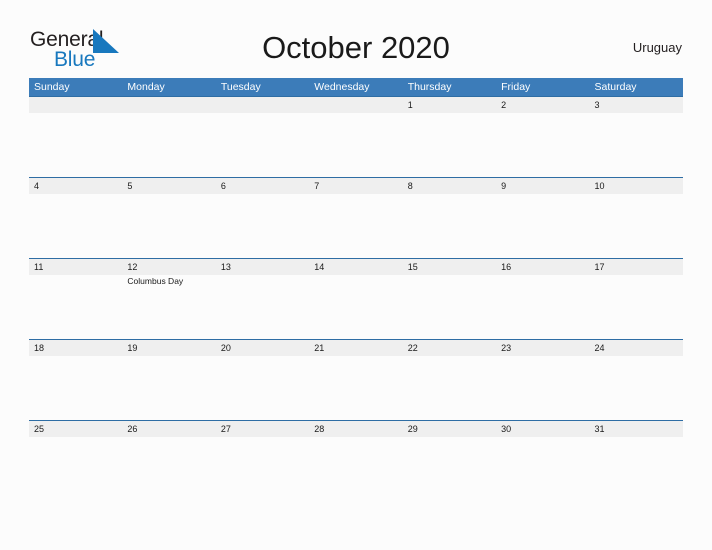  I want to click on week-row: 11 12 13 14 15 16 17 Columbus Day, so click(356, 298).